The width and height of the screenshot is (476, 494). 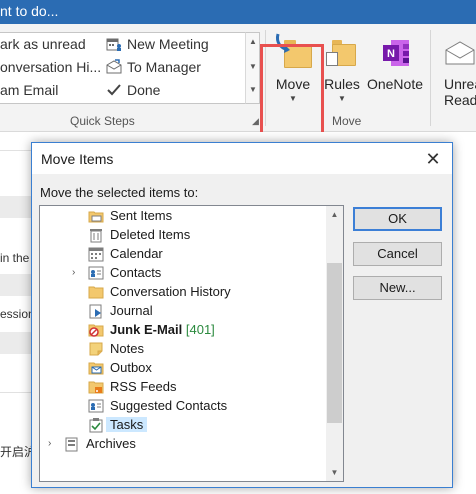 I want to click on folder-icon, so click(x=96, y=292).